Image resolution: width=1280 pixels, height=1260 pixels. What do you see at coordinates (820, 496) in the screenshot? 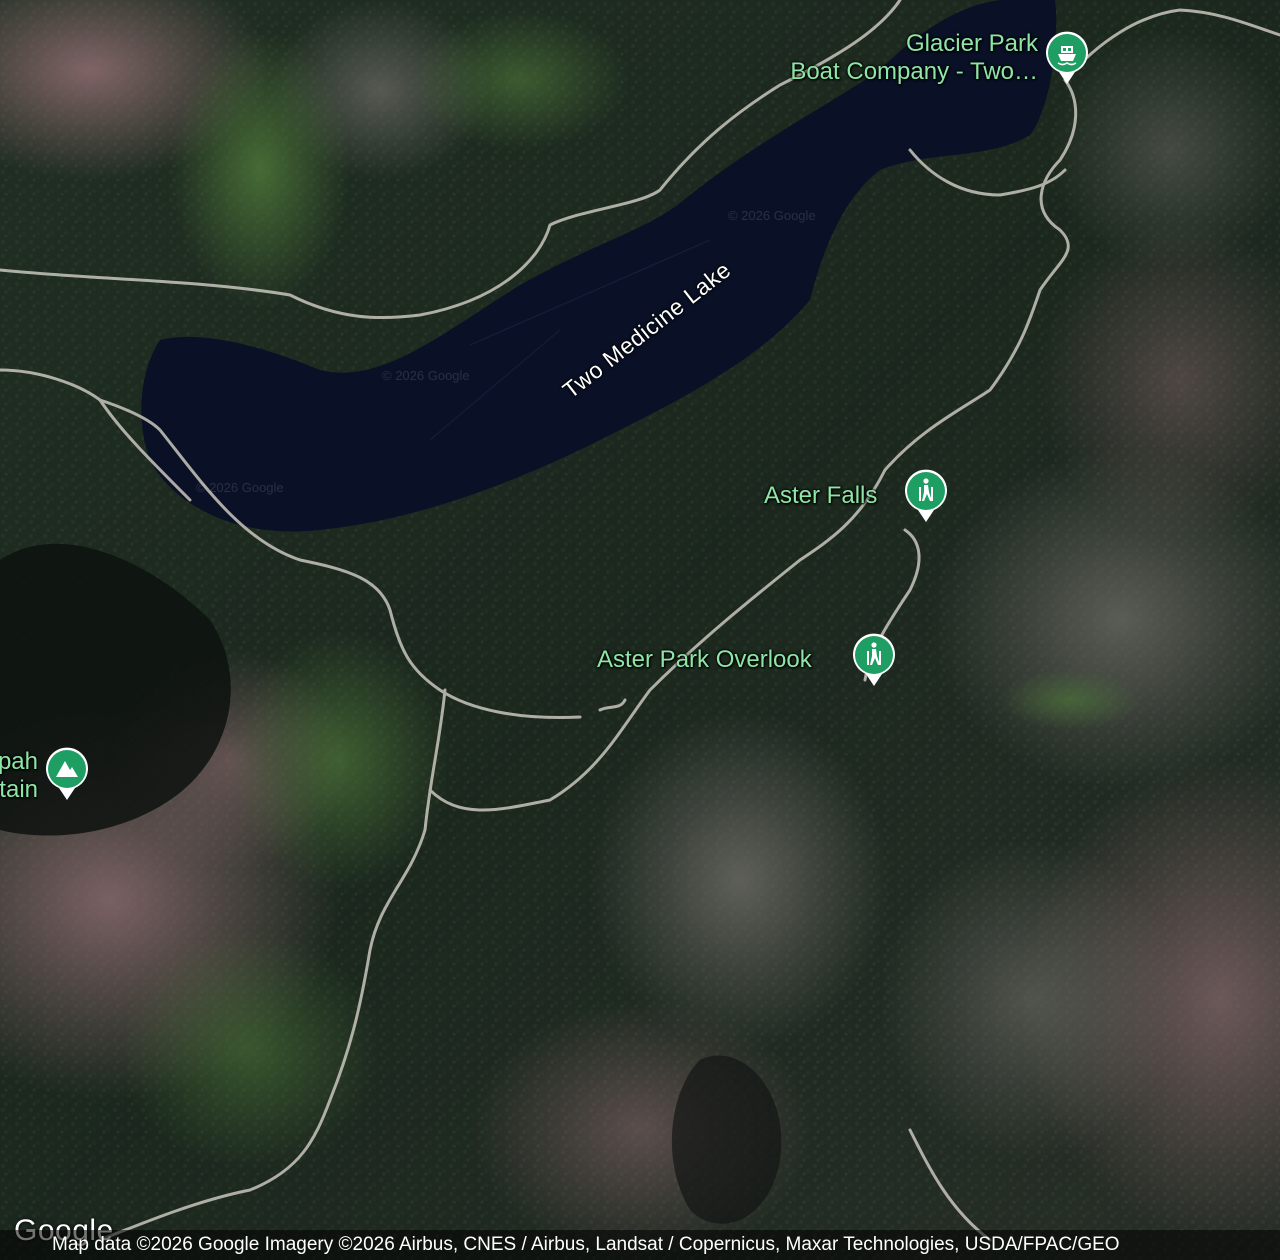
I see `place-label-aster-falls: Aster Falls` at bounding box center [820, 496].